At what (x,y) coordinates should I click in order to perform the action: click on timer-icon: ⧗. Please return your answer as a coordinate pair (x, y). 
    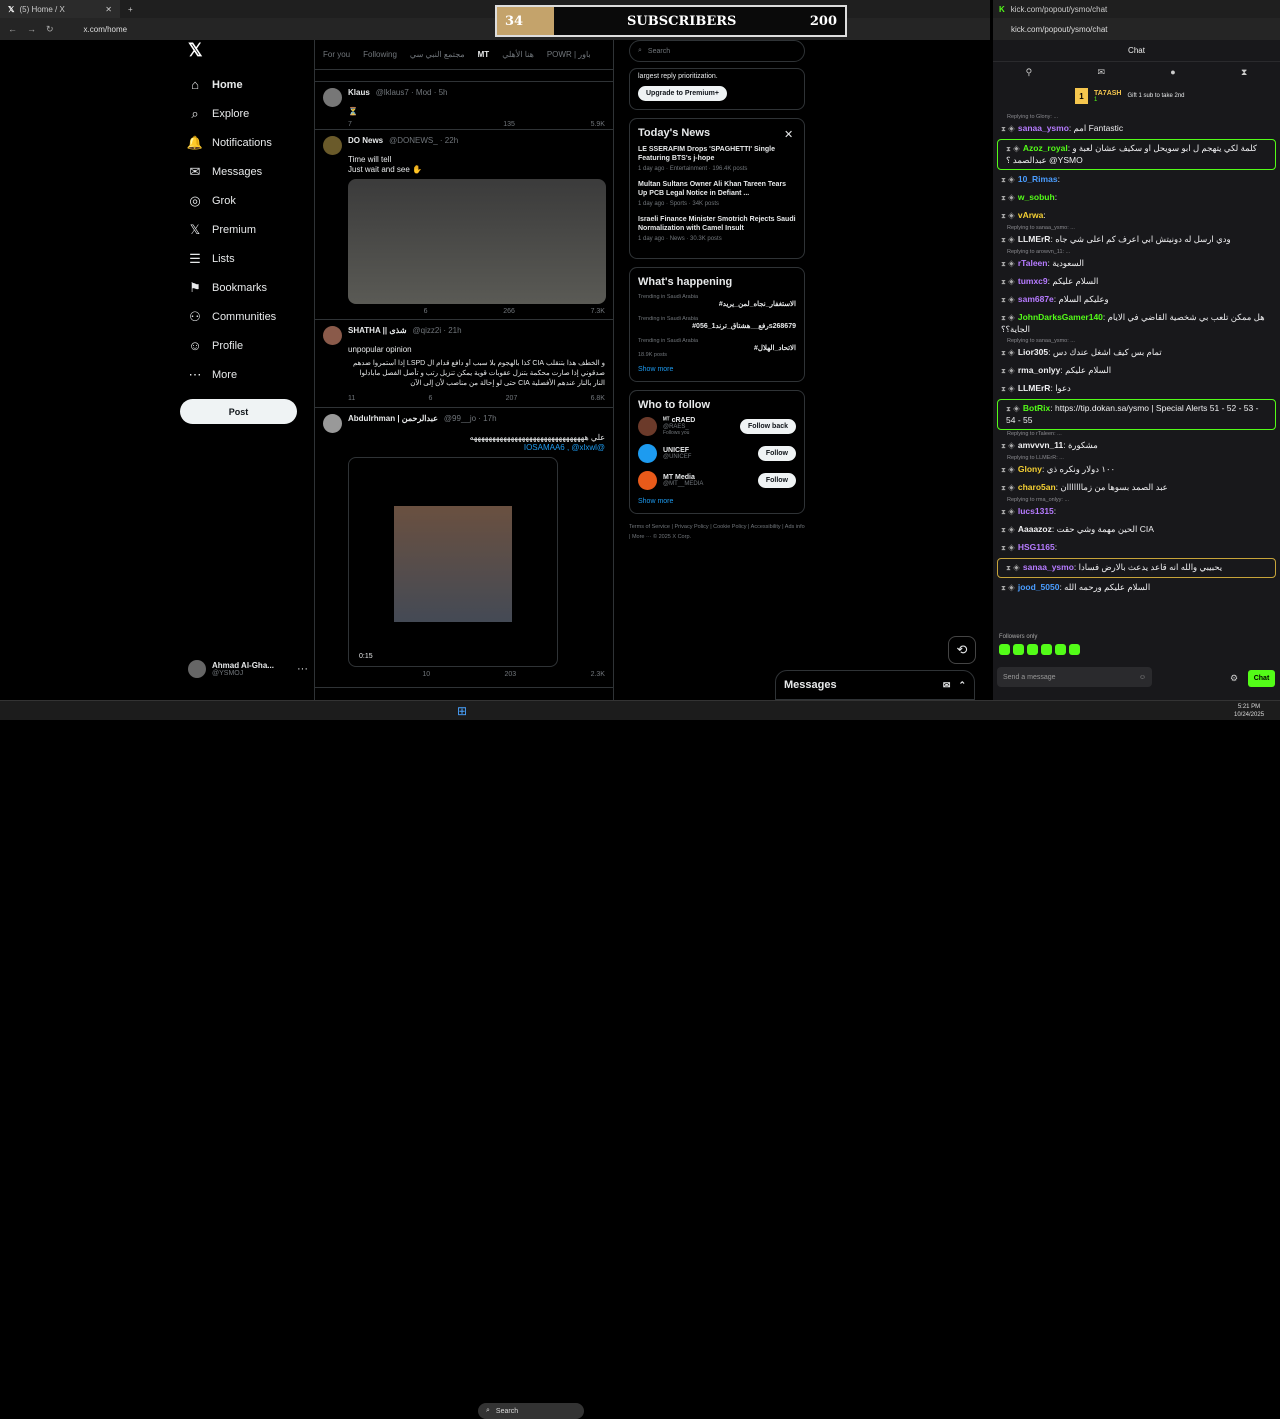
    Looking at the image, I should click on (1244, 72).